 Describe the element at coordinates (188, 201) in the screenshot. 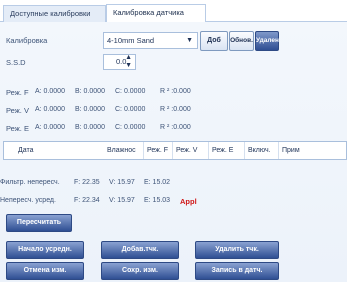

I see `apply-link: Appl` at that location.